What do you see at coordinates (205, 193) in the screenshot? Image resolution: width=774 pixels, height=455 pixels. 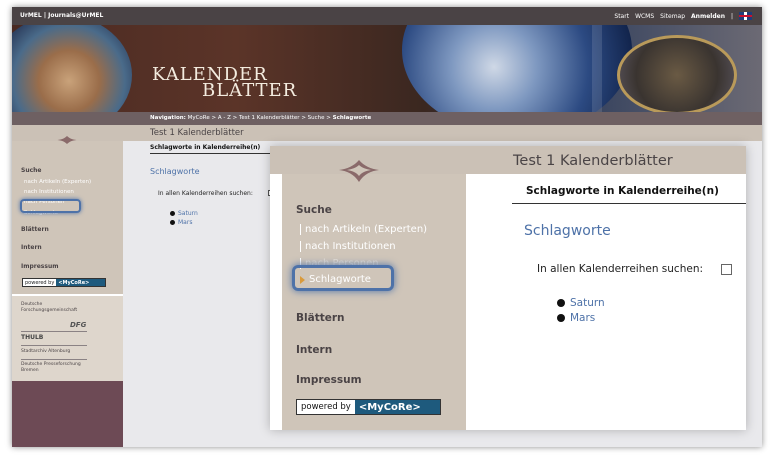 I see `search-all-label: In allen Kalenderreihen suchen:` at bounding box center [205, 193].